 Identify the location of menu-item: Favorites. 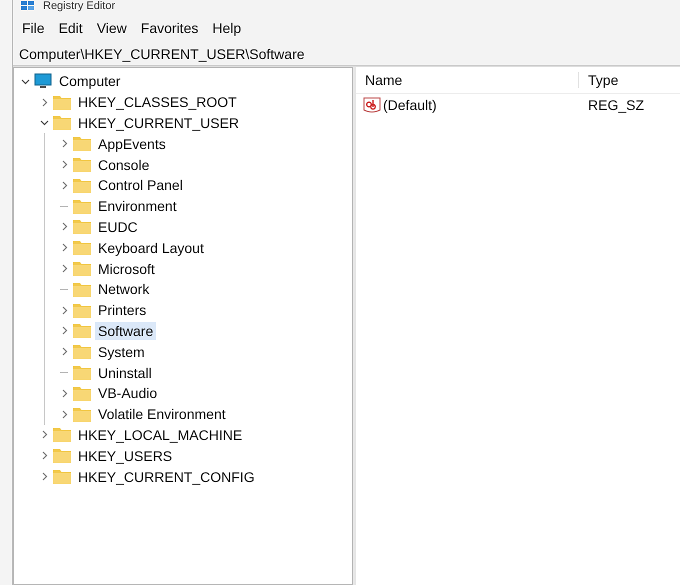
(170, 28).